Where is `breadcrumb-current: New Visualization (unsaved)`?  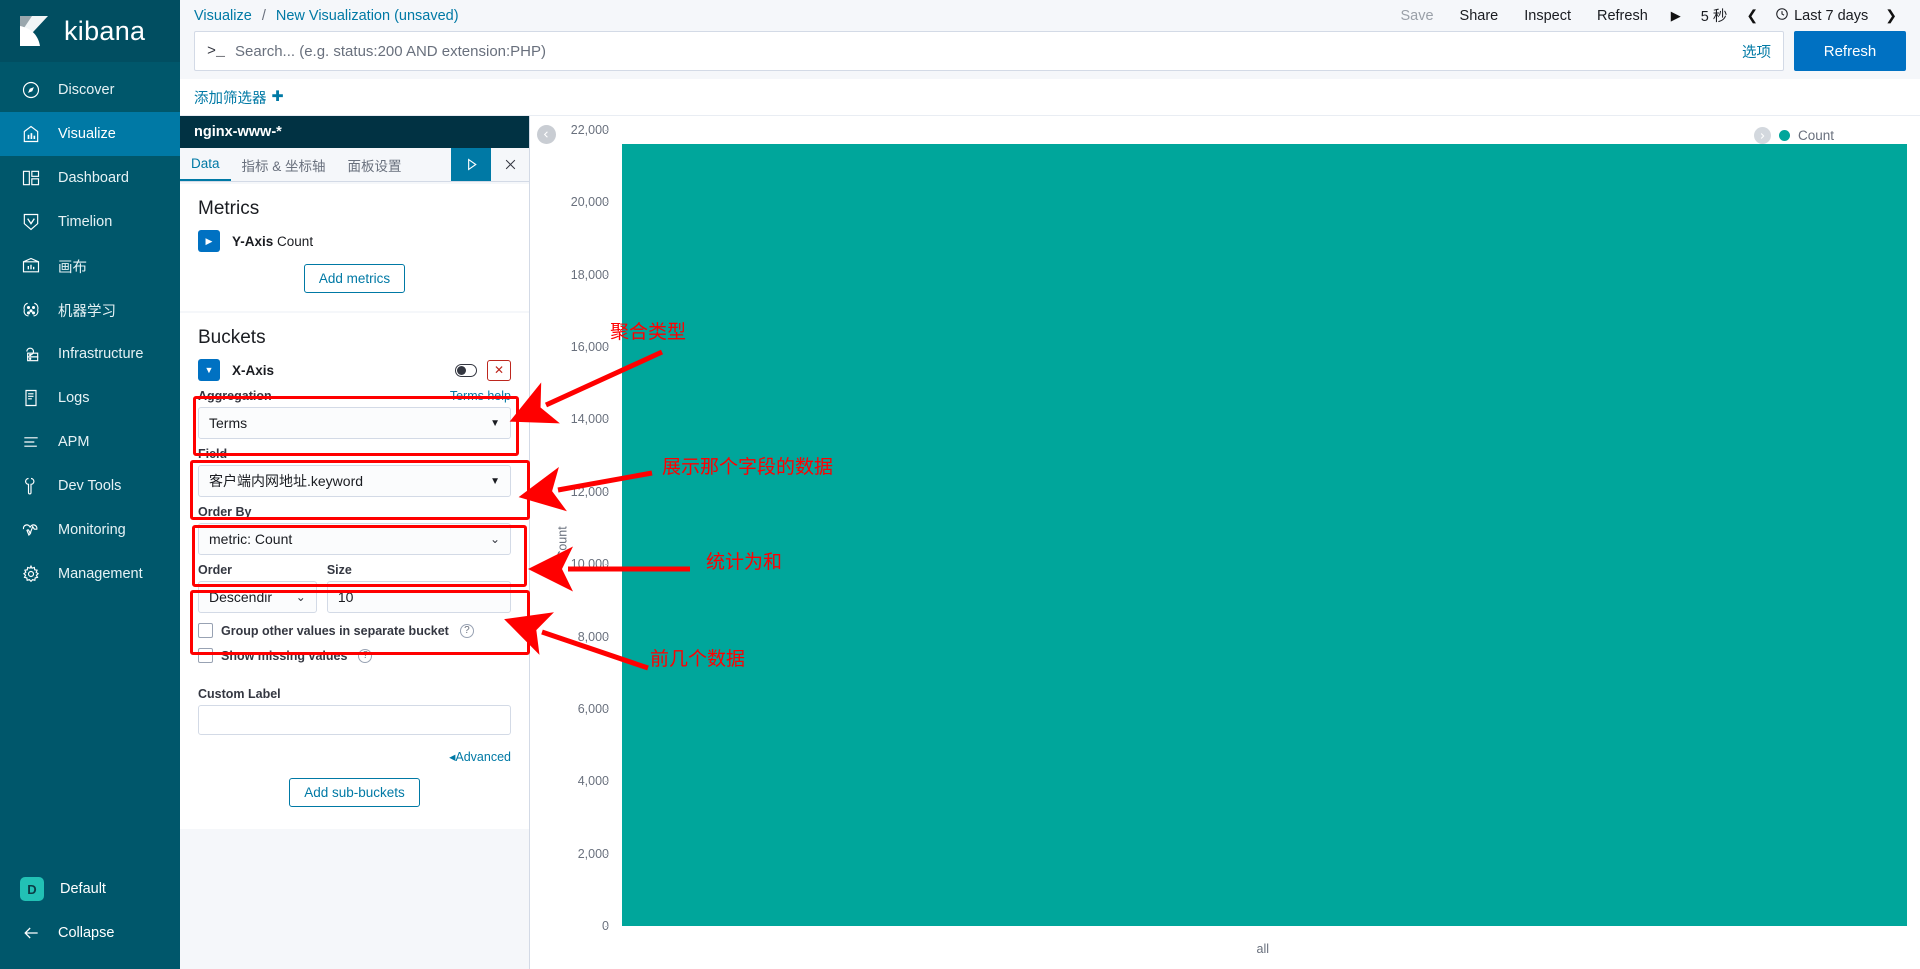
breadcrumb-current: New Visualization (unsaved) is located at coordinates (367, 16).